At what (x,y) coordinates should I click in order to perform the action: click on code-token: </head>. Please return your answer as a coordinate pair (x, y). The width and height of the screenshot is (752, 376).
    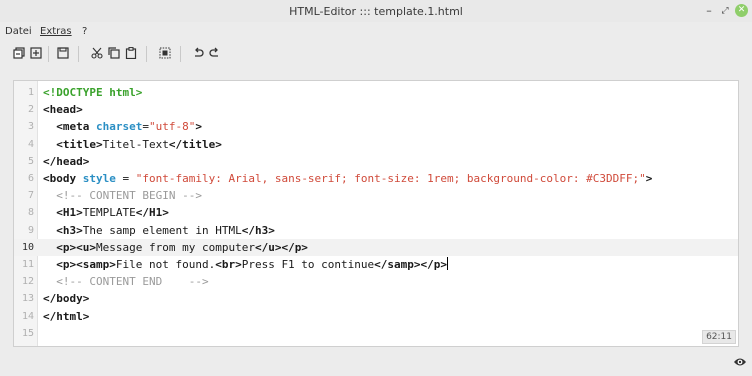
    Looking at the image, I should click on (66, 161).